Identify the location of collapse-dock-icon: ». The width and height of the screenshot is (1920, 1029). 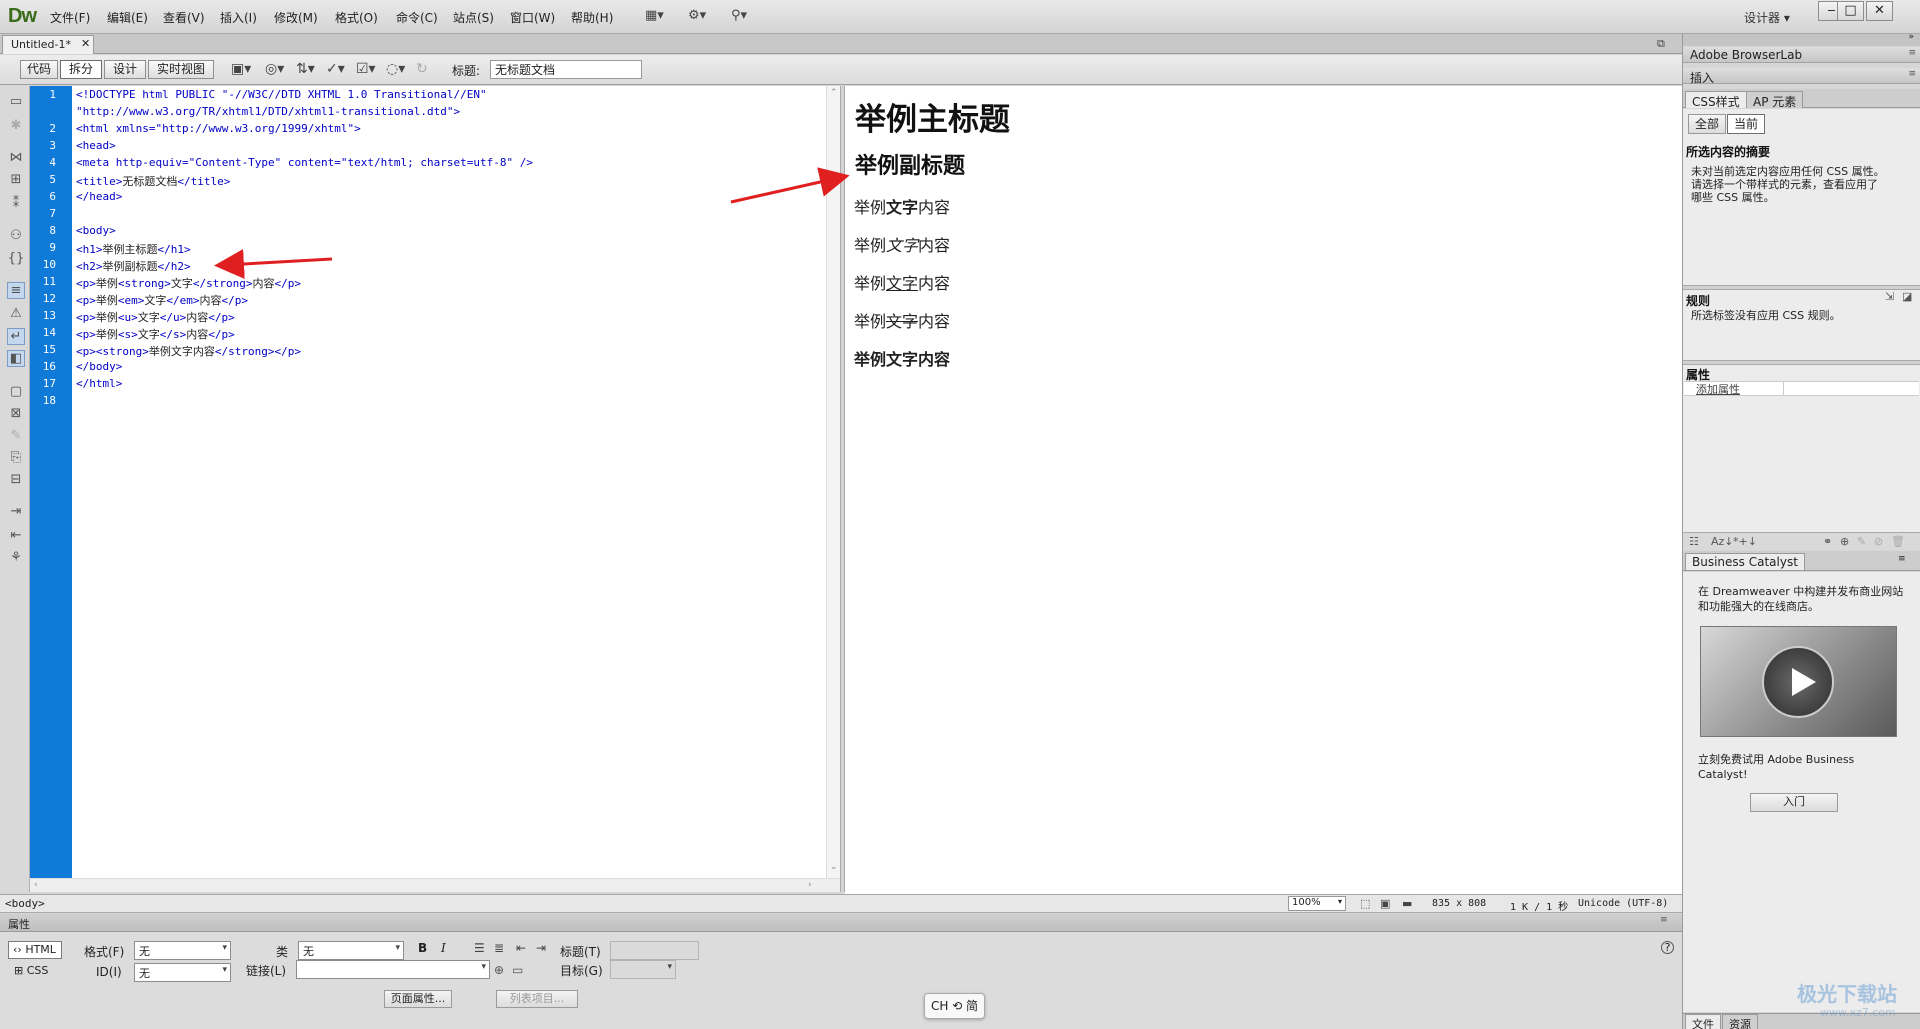
(1911, 37).